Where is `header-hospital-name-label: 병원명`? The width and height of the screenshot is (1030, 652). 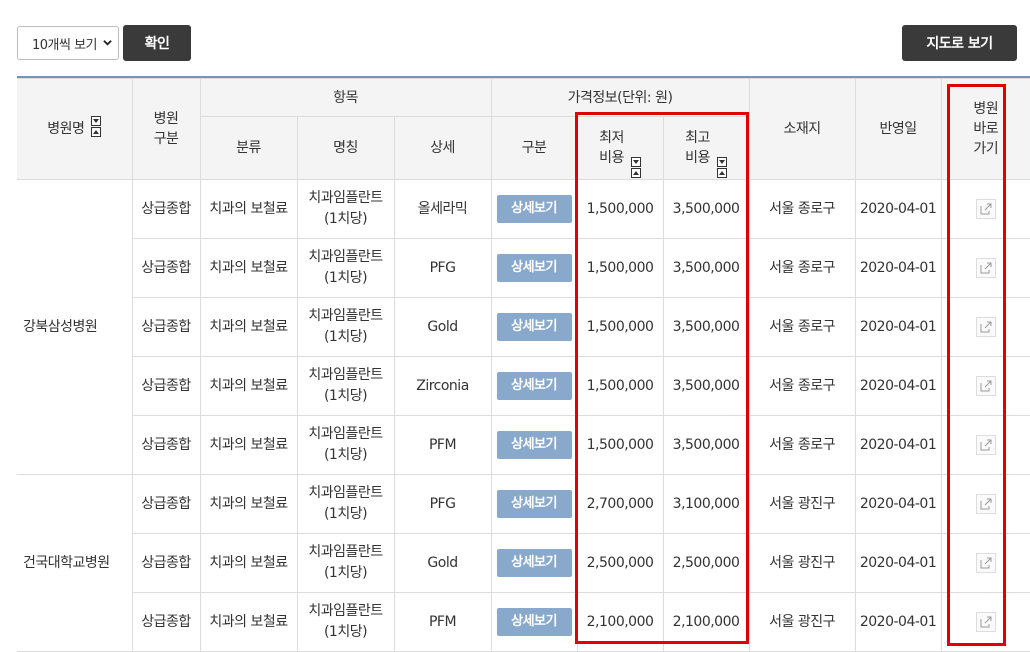
header-hospital-name-label: 병원명 is located at coordinates (66, 129).